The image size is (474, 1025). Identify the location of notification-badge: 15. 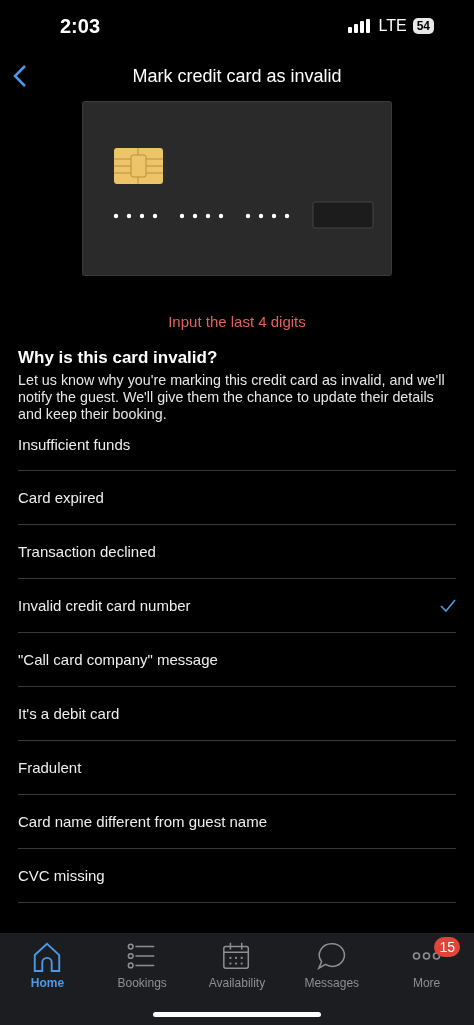
(447, 947).